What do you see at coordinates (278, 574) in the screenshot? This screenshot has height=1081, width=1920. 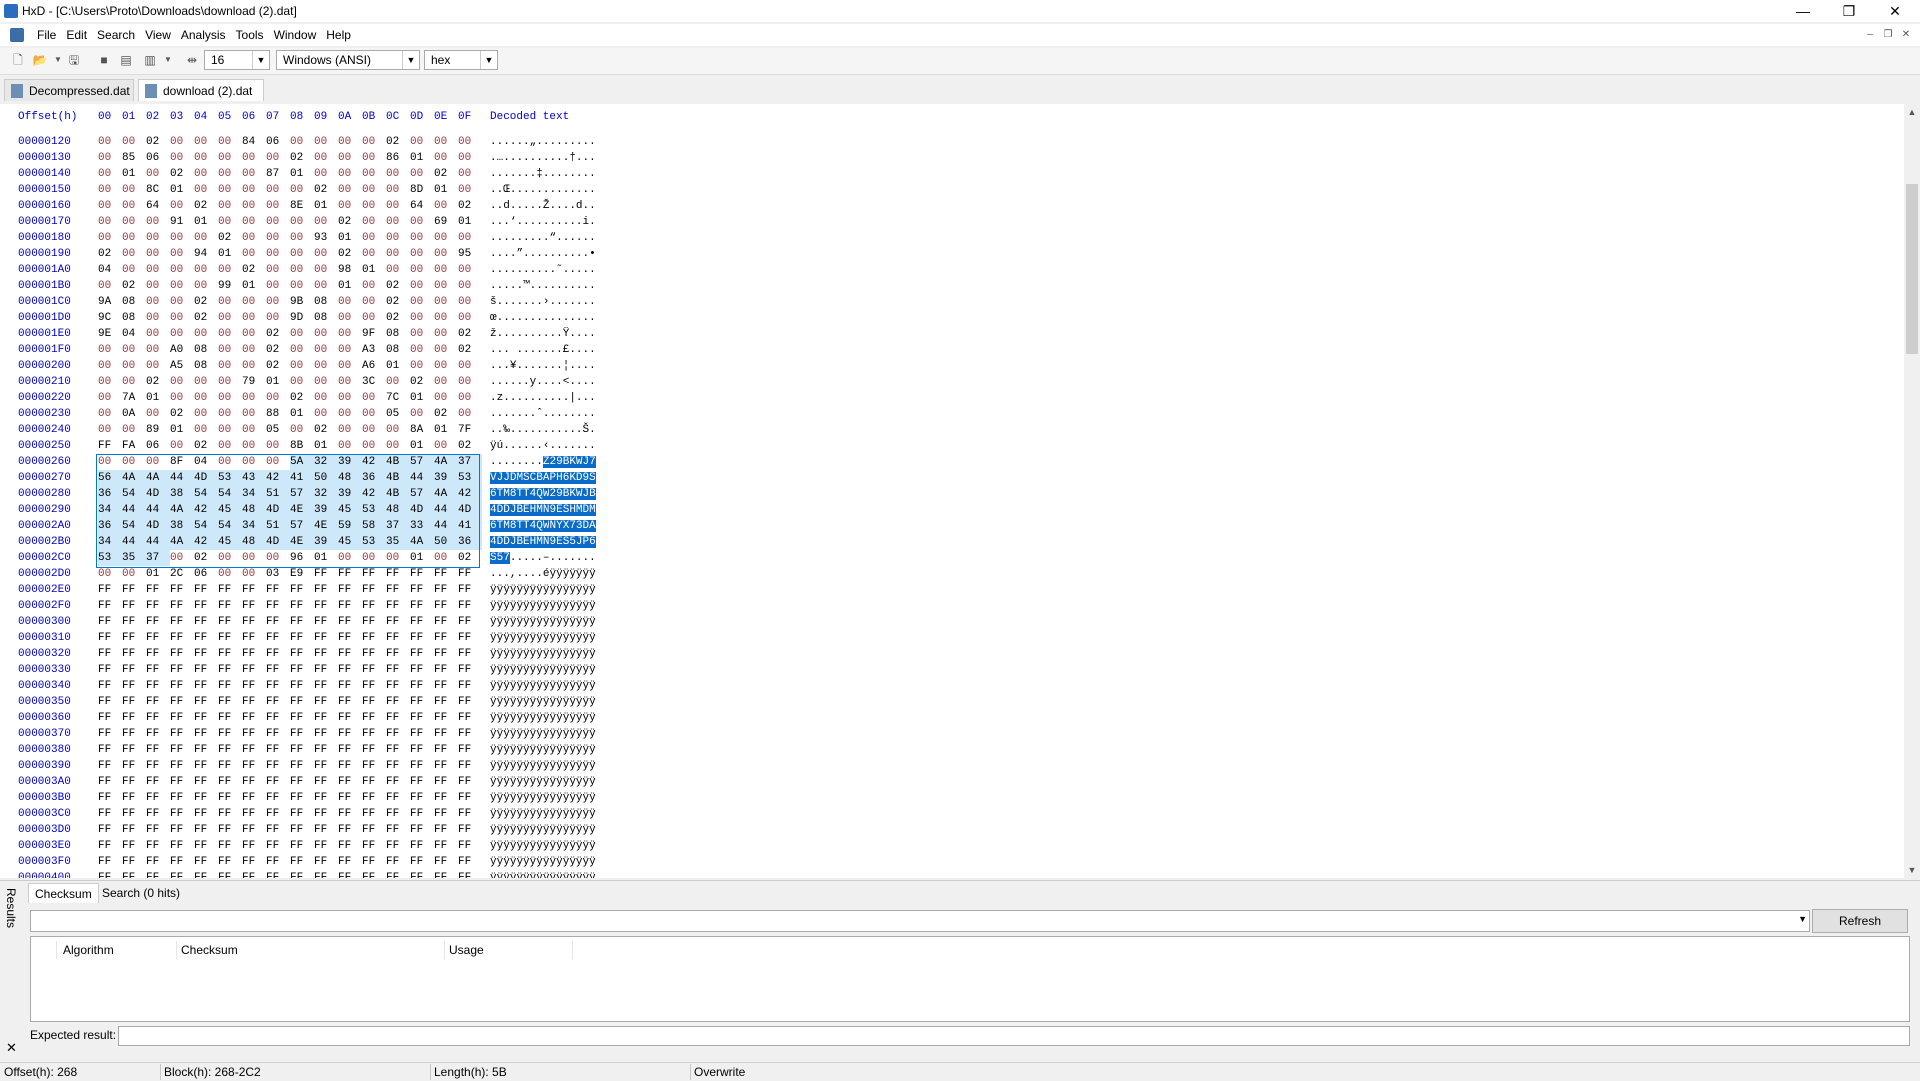 I see `hex-byte: 03` at bounding box center [278, 574].